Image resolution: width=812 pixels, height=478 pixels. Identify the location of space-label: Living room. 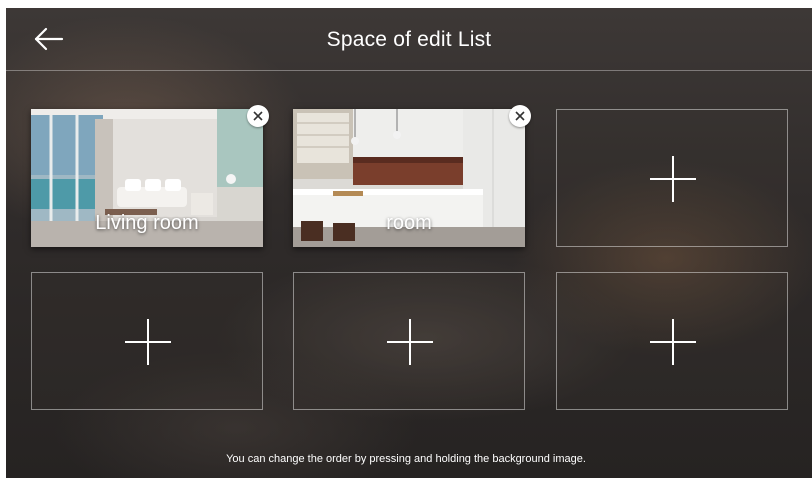
(147, 223).